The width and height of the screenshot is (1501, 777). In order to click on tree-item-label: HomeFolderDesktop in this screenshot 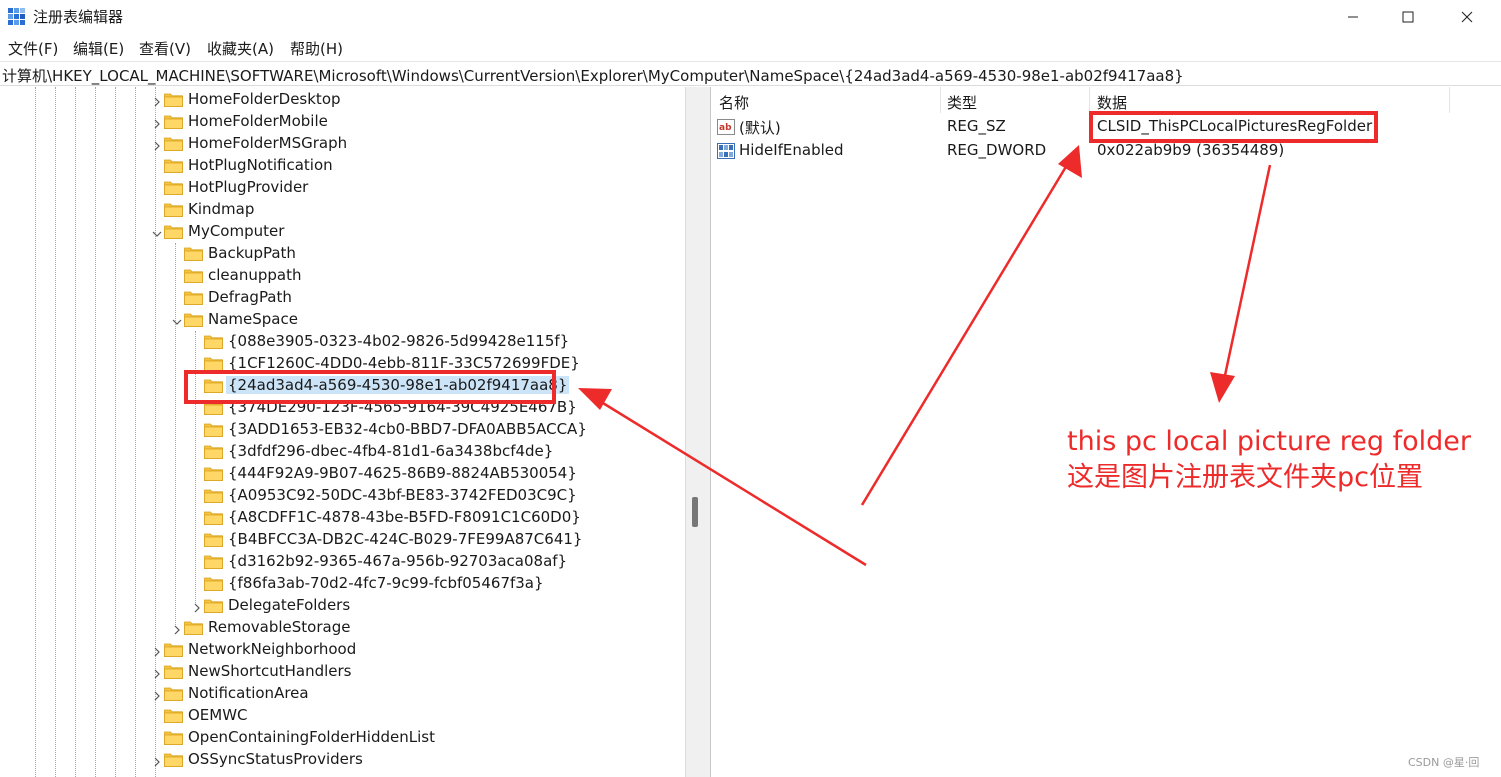, I will do `click(264, 99)`.